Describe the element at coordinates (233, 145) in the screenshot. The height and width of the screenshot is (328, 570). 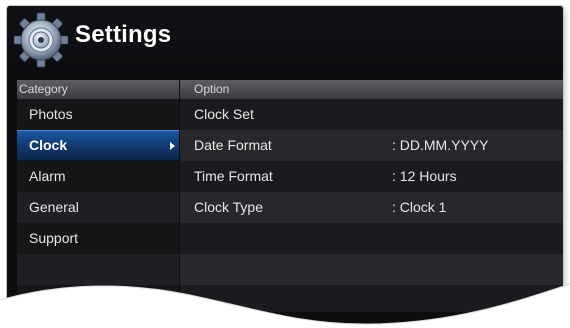
I see `option-label: Date Format` at that location.